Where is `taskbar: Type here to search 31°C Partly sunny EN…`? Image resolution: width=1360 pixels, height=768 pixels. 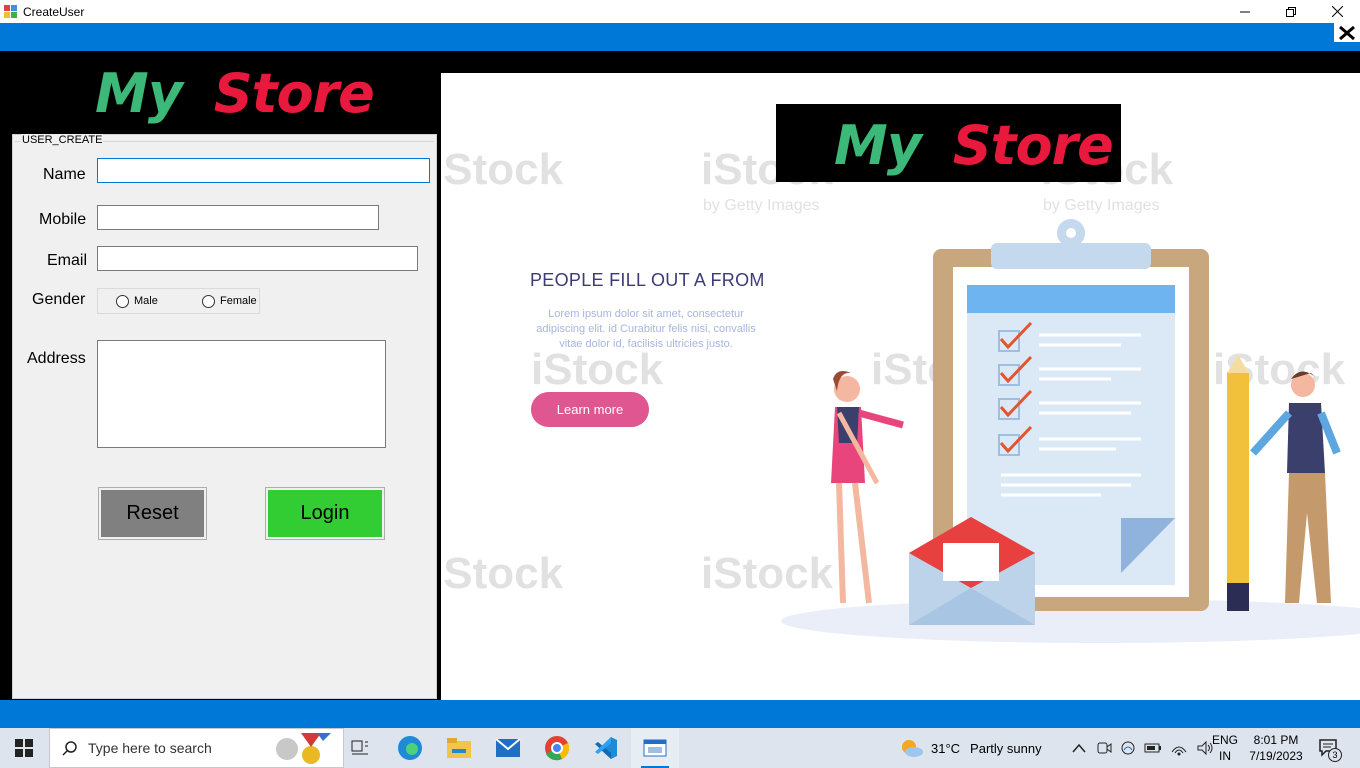
taskbar: Type here to search 31°C Partly sunny EN… is located at coordinates (680, 748).